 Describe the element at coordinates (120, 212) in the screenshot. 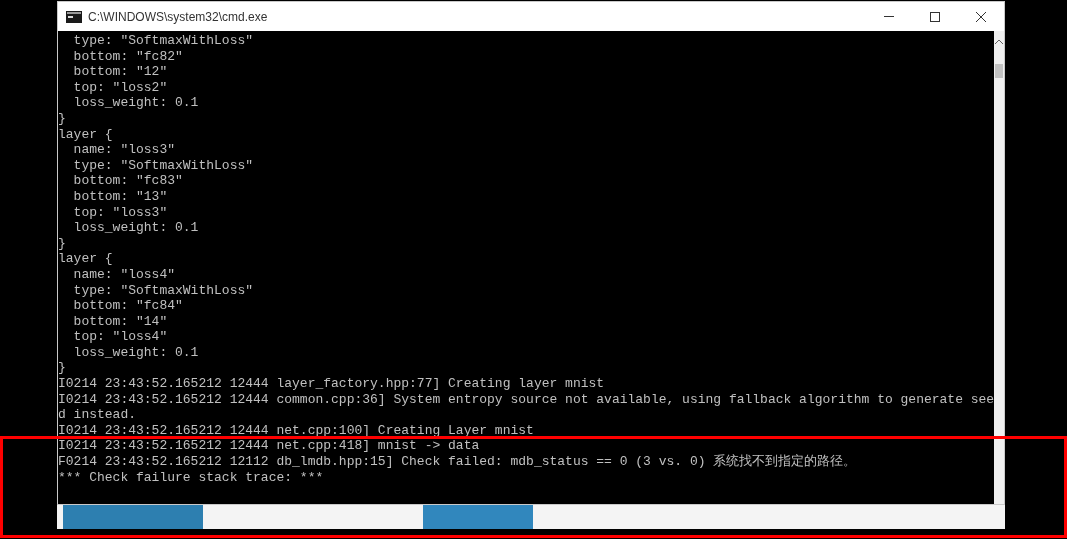

I see `console-line: top: "loss3"` at that location.